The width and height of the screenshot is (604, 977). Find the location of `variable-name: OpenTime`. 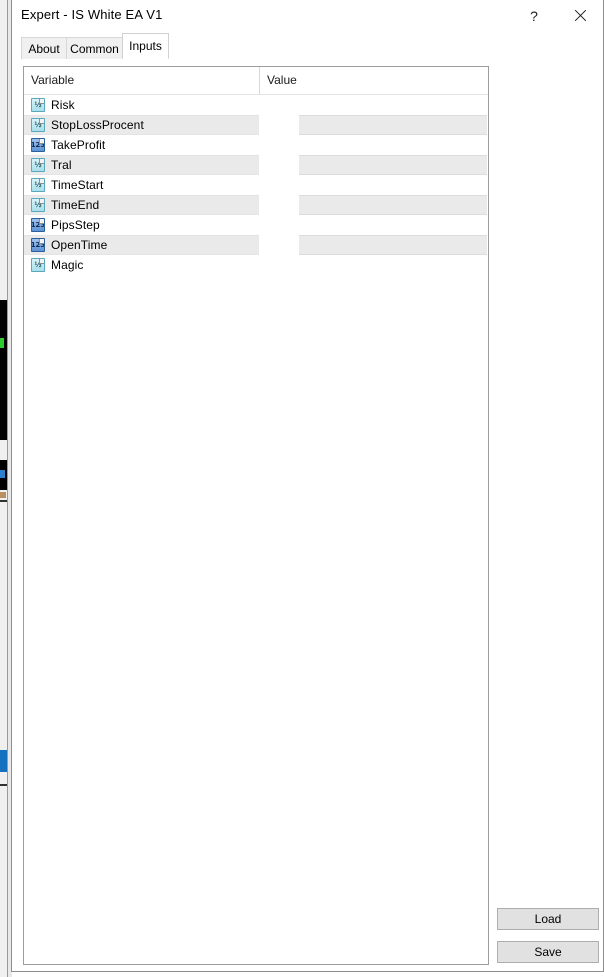

variable-name: OpenTime is located at coordinates (79, 245).